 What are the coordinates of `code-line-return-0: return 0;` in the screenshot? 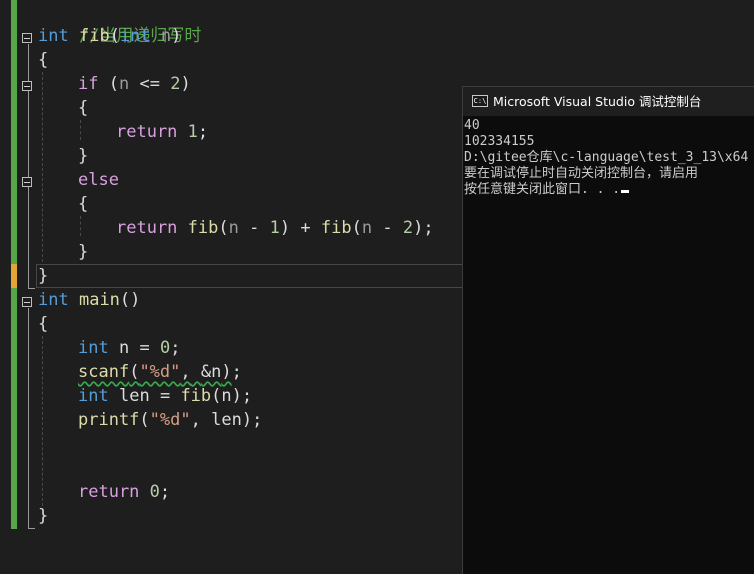 It's located at (124, 492).